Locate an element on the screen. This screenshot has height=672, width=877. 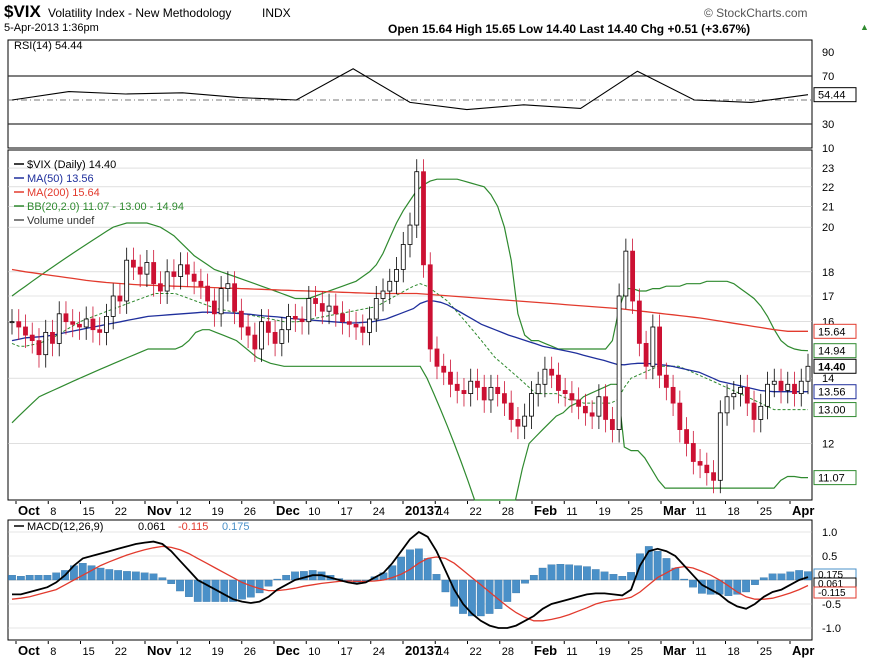
macd-x-label: 14 is located at coordinates (443, 652).